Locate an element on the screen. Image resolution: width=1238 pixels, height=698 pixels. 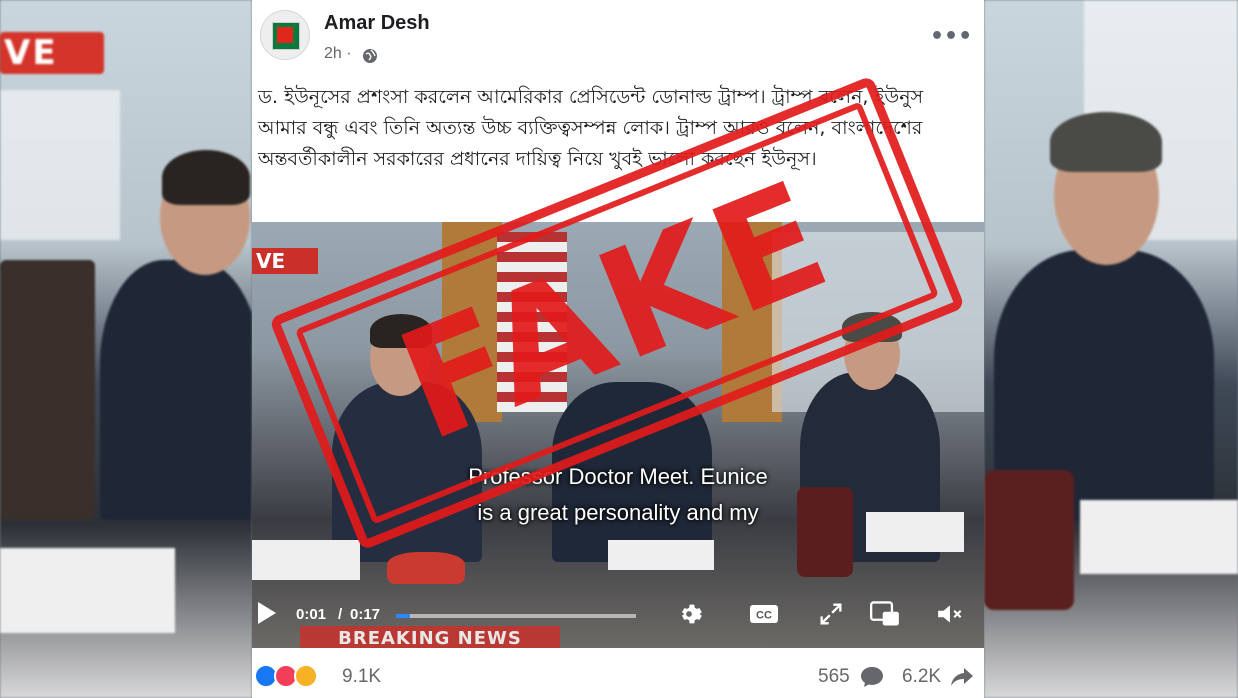
live-badge-background: VE is located at coordinates (52, 53).